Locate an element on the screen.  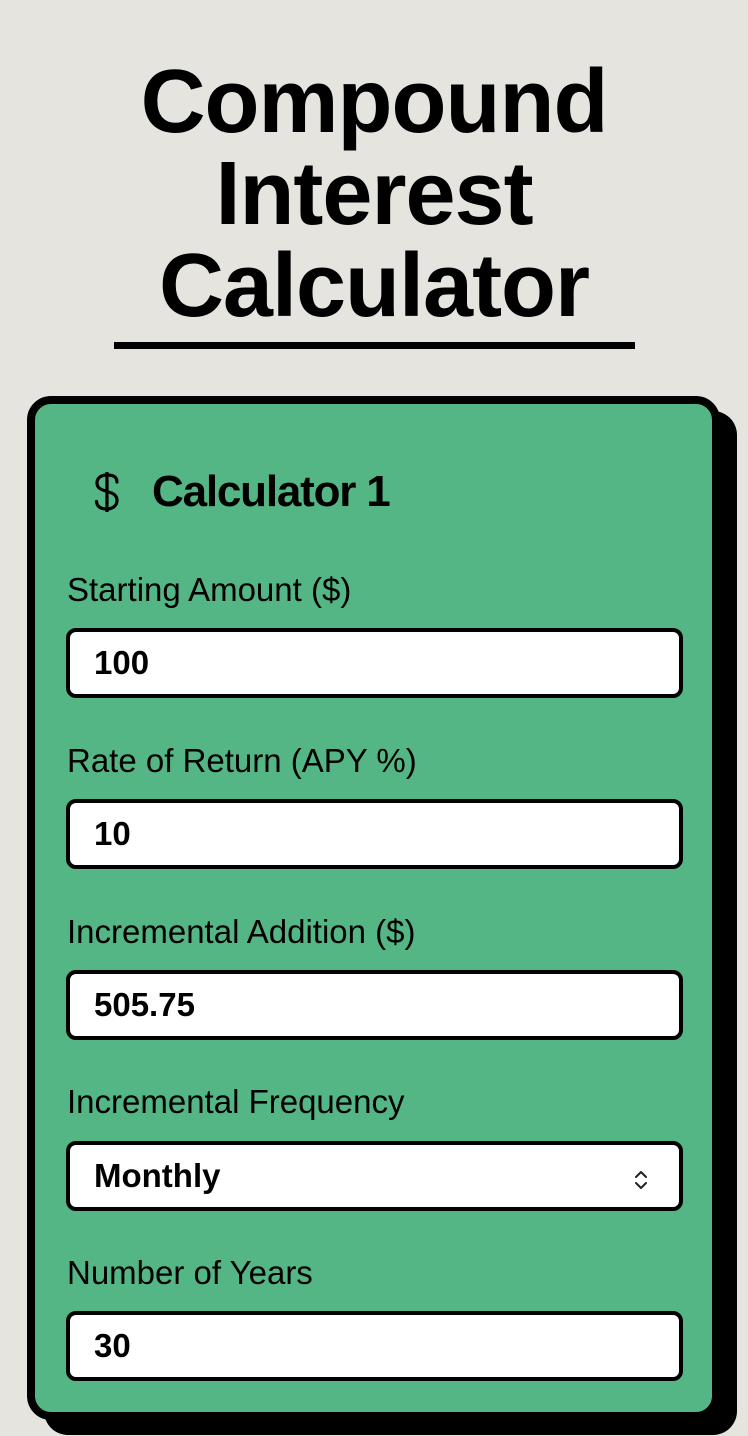
incremental-frequency-value: Monthly is located at coordinates (157, 1175).